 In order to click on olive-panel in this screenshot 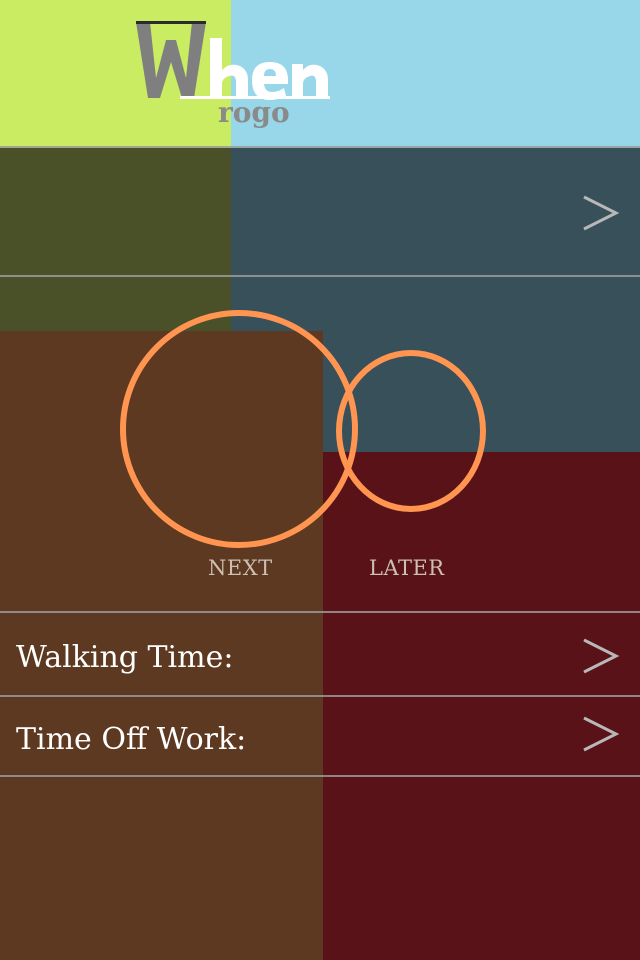, I will do `click(115, 239)`.